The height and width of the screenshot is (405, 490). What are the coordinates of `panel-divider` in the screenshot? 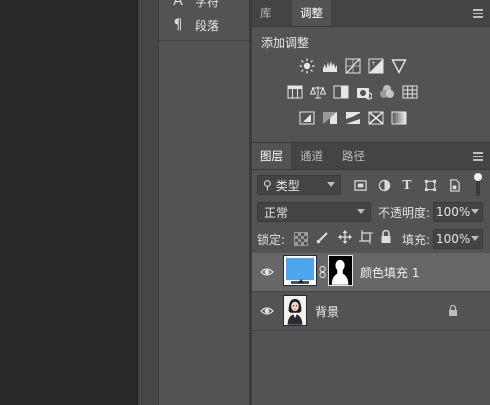 It's located at (204, 40).